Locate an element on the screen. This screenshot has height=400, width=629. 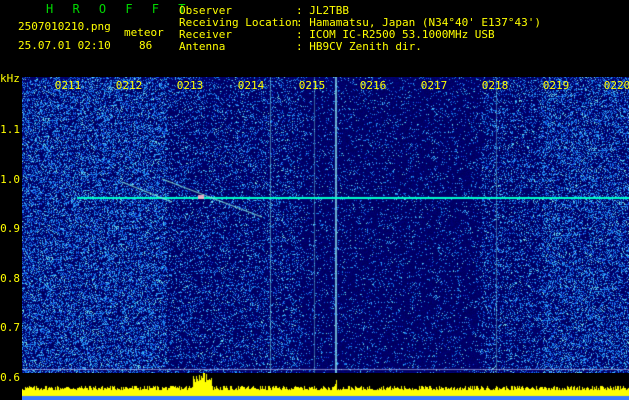
freq-unit-label: kHz is located at coordinates (10, 78).